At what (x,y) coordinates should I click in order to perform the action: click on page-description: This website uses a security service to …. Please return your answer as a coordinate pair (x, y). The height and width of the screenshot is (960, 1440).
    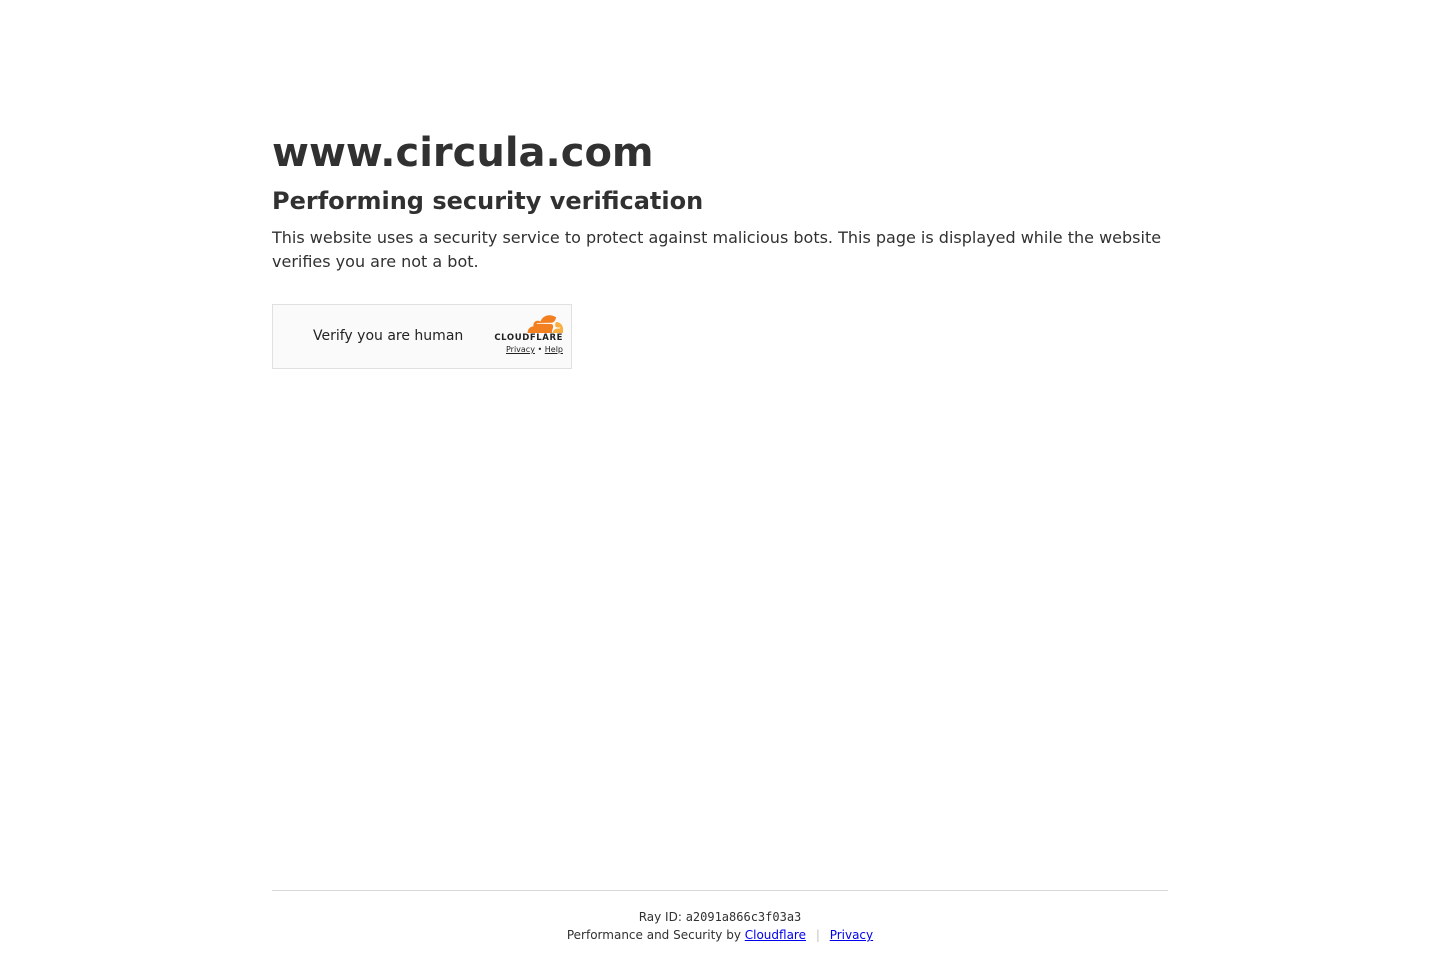
    Looking at the image, I should click on (717, 249).